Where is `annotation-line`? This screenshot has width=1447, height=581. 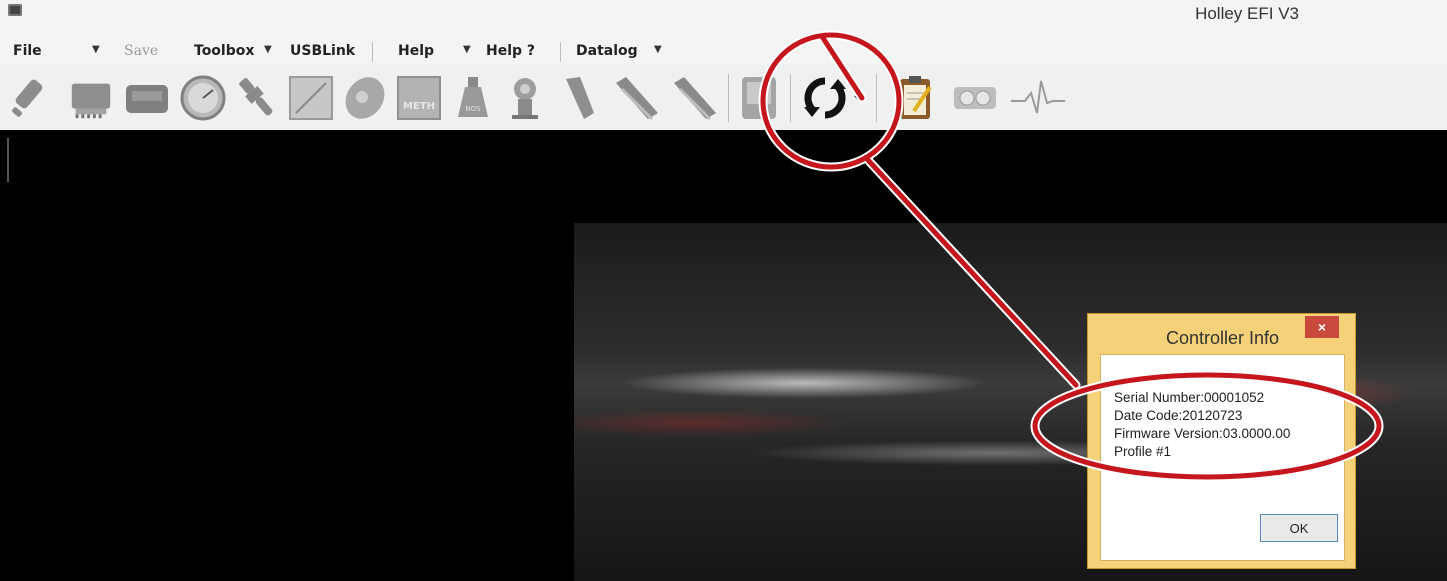
annotation-line is located at coordinates (842, 68).